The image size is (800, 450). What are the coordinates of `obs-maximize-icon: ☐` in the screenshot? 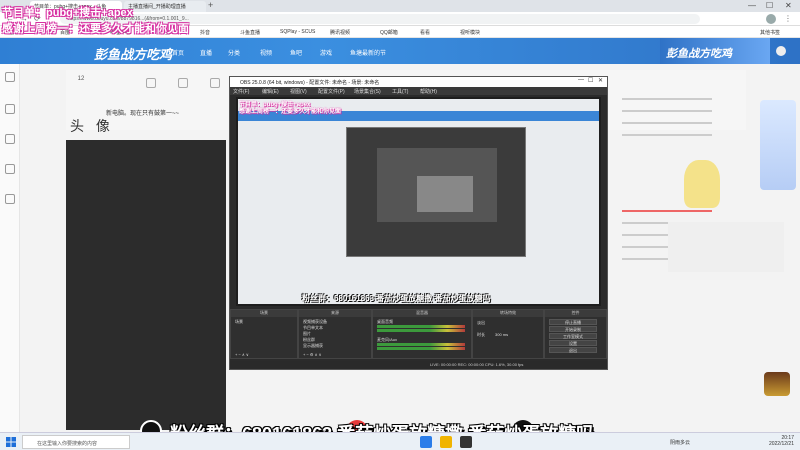 It's located at (590, 80).